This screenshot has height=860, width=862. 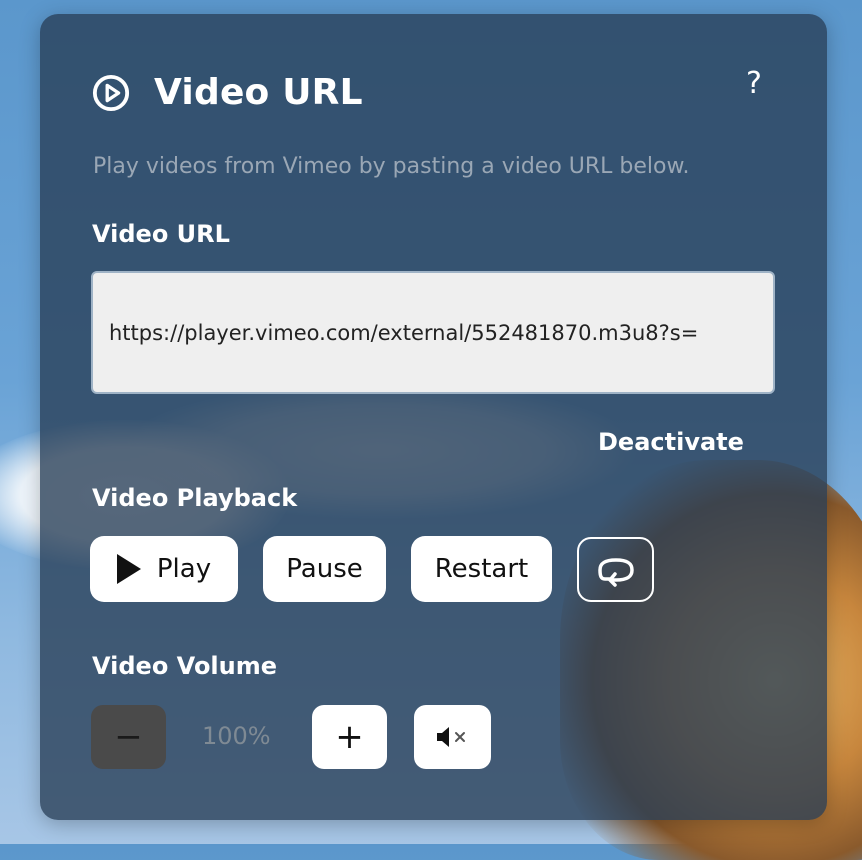 I want to click on volume-level: 100%, so click(x=236, y=736).